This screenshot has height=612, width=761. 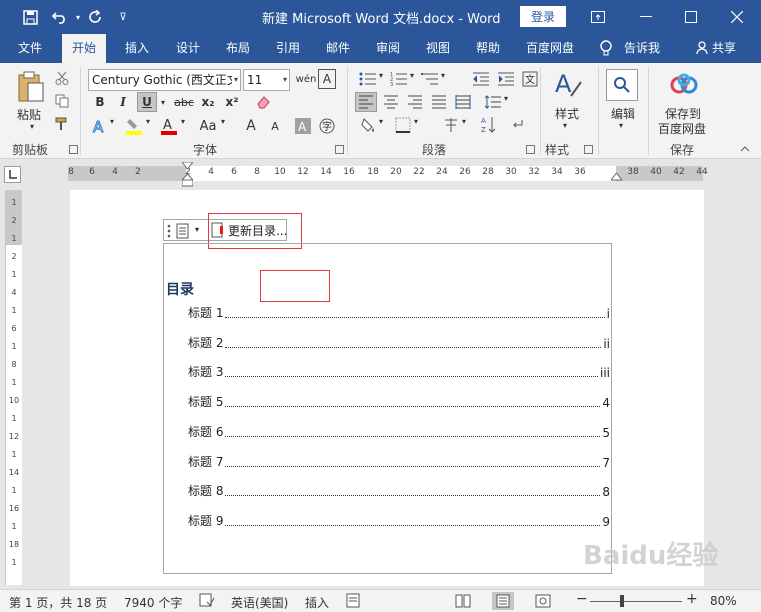 I want to click on paste-label: 粘贴, so click(x=29, y=114).